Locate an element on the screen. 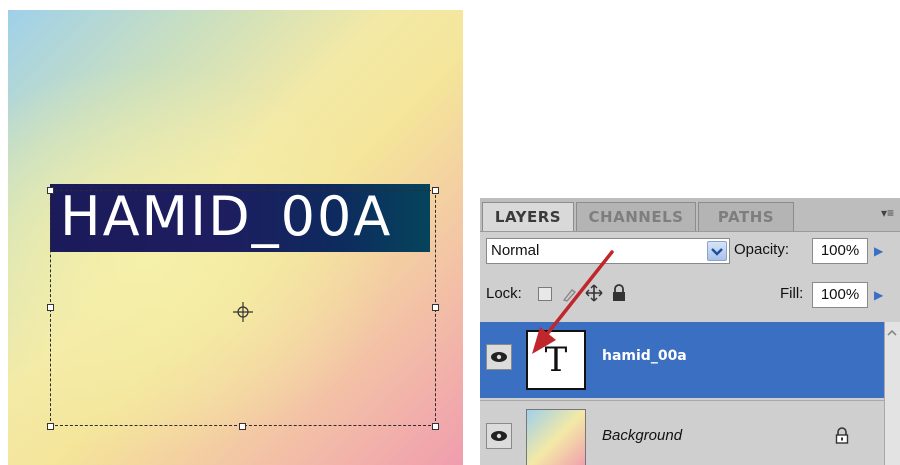 The height and width of the screenshot is (465, 900). opacity-input: 100% is located at coordinates (840, 251).